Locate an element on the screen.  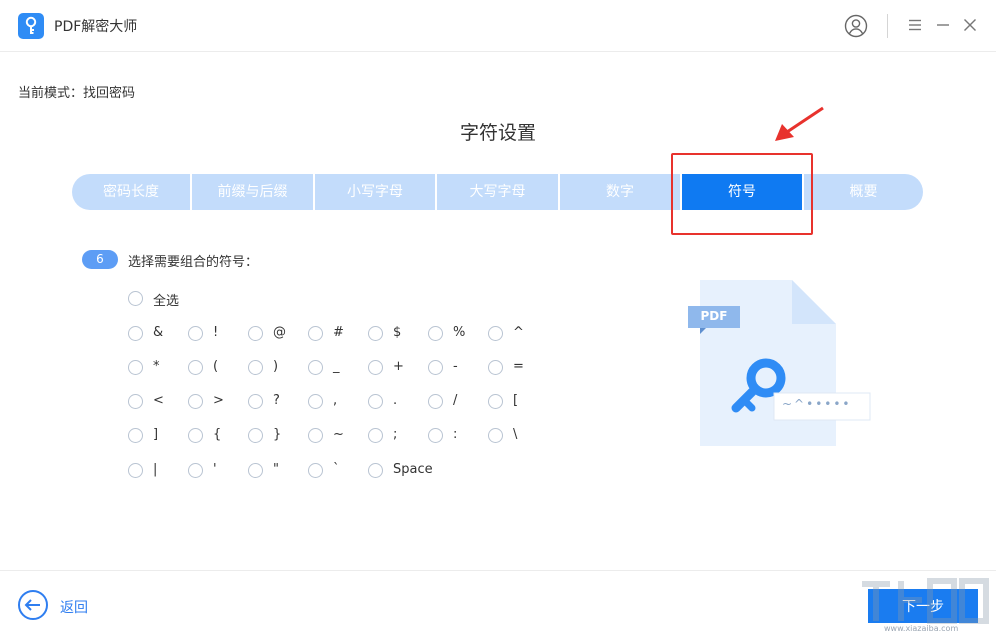
symbol-label: ) is located at coordinates (276, 366).